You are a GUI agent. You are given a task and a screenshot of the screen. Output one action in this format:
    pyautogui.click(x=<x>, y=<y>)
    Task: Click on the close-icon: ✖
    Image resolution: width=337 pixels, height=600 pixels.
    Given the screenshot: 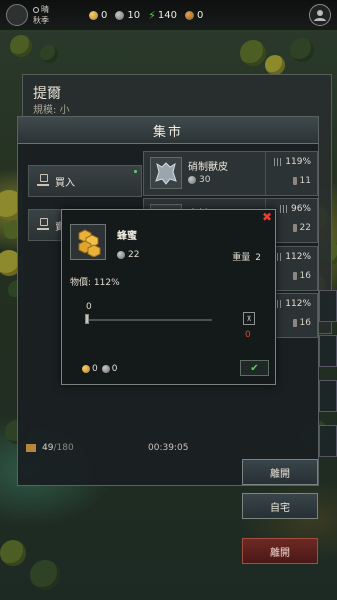 What is the action you would take?
    pyautogui.click(x=267, y=217)
    